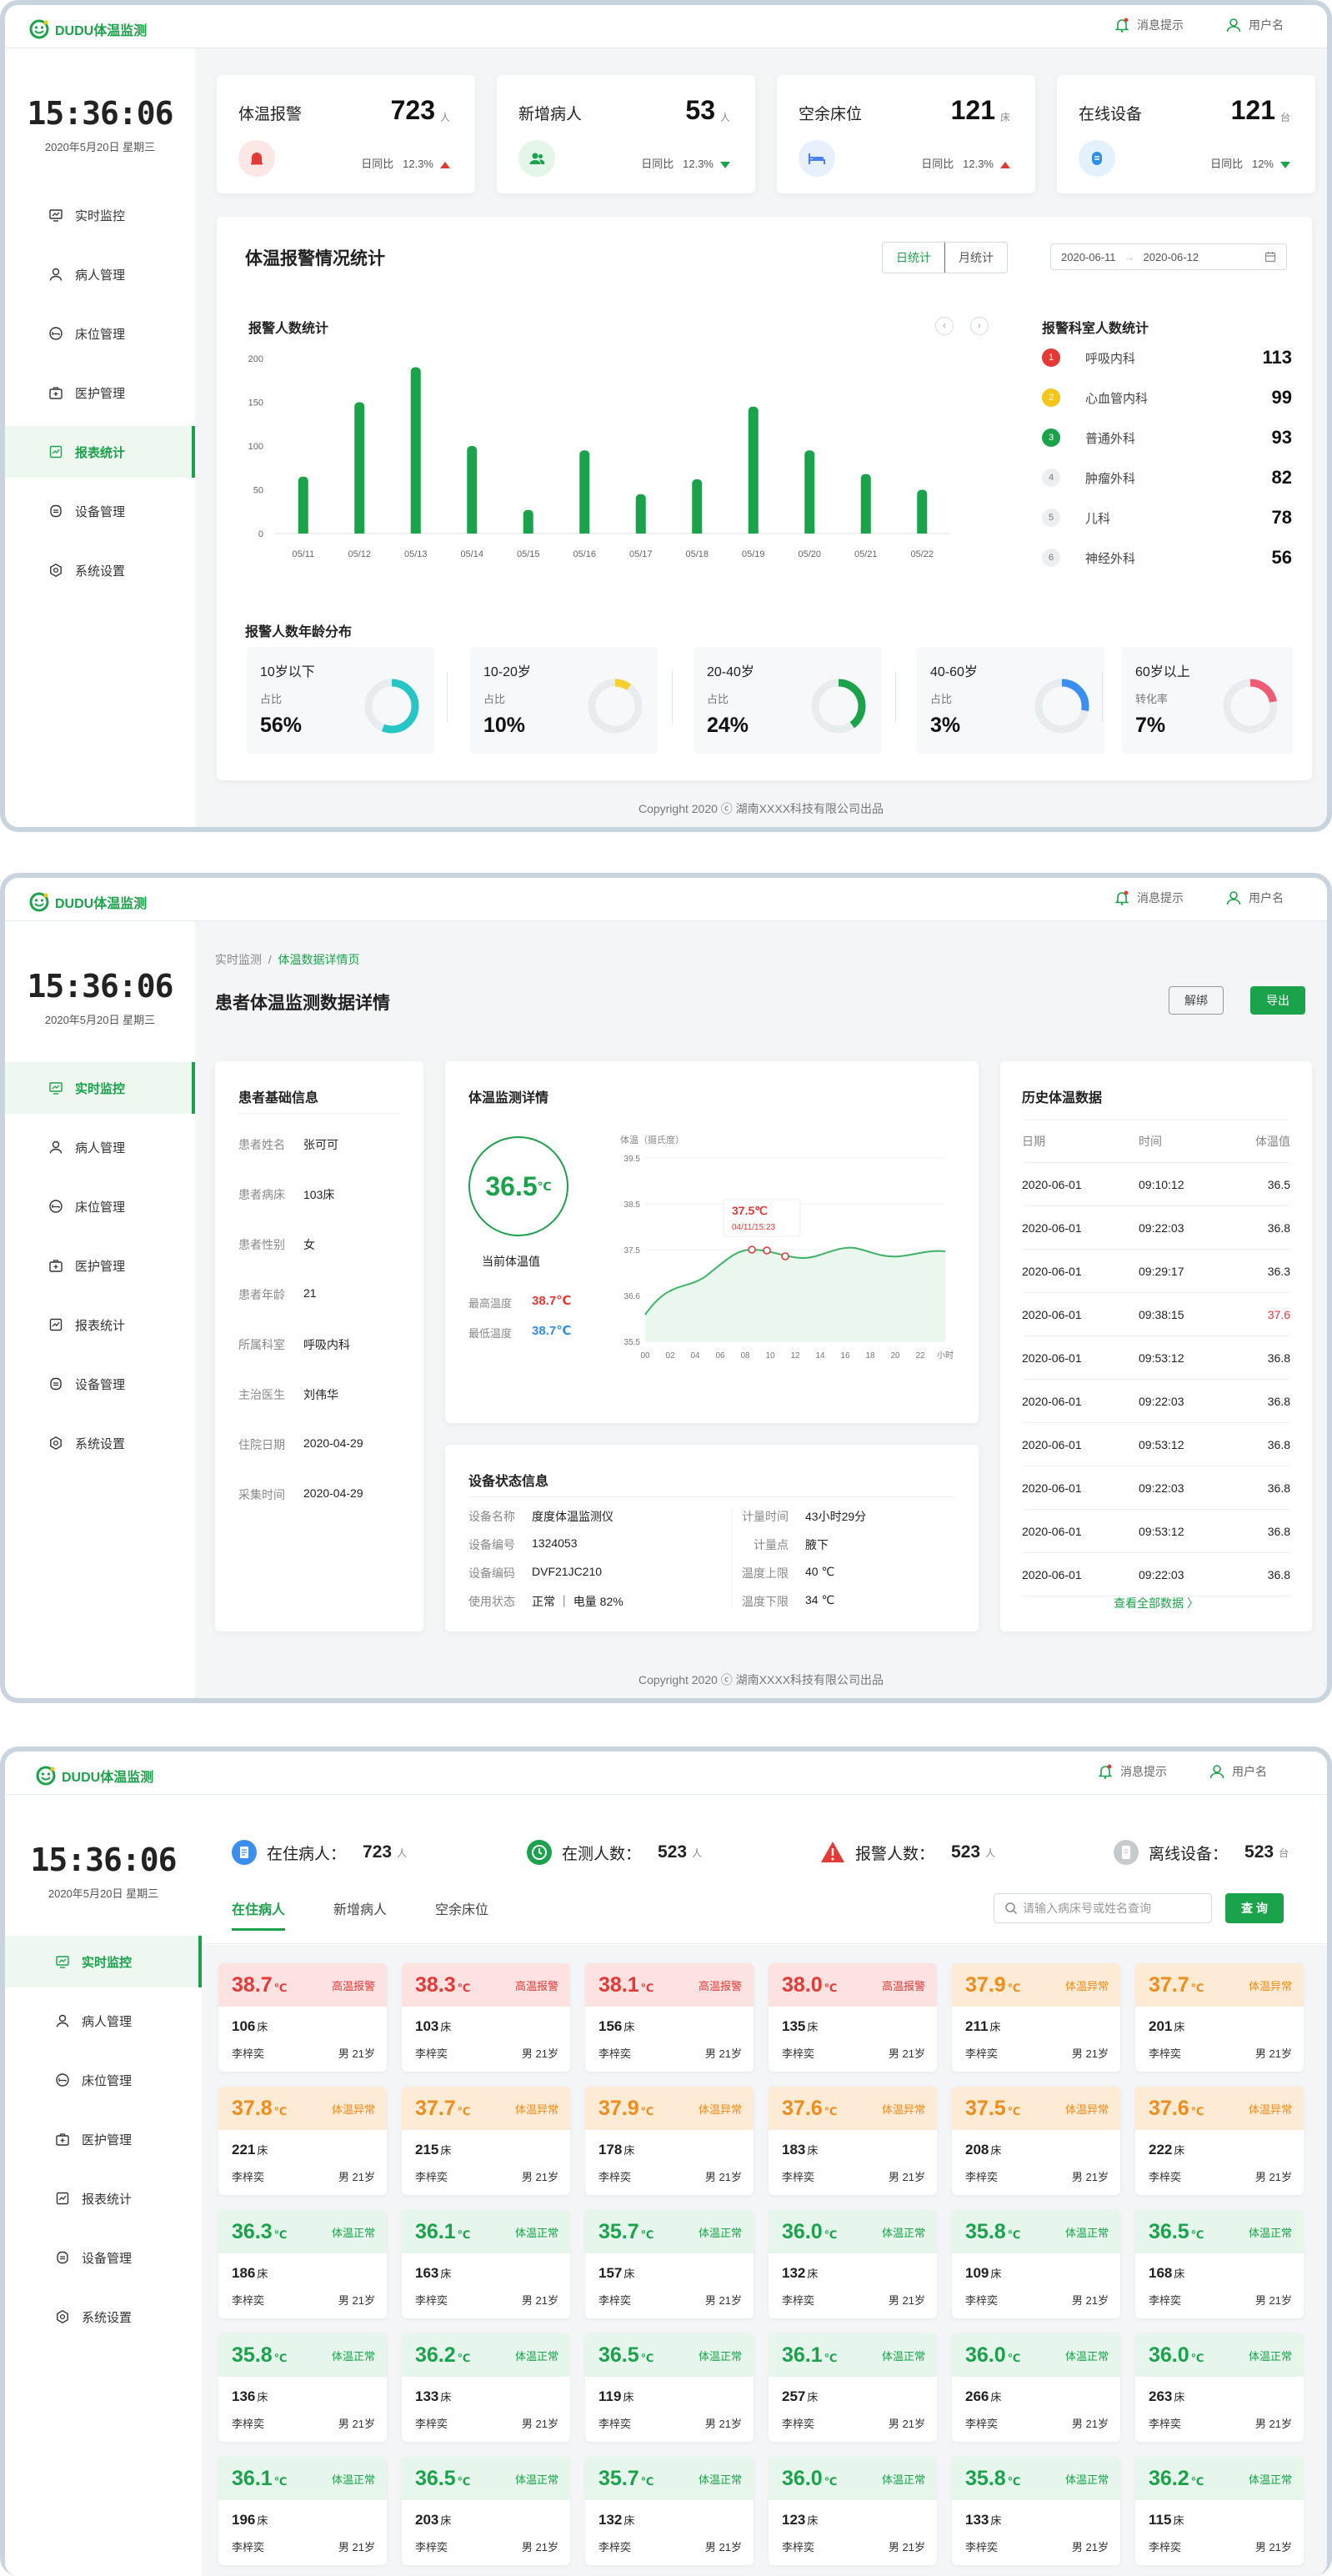 The height and width of the screenshot is (2576, 1332). I want to click on patient-card: 37.9 ℃ 体温异常 211 床李梓奕 男 21岁, so click(1036, 2017).